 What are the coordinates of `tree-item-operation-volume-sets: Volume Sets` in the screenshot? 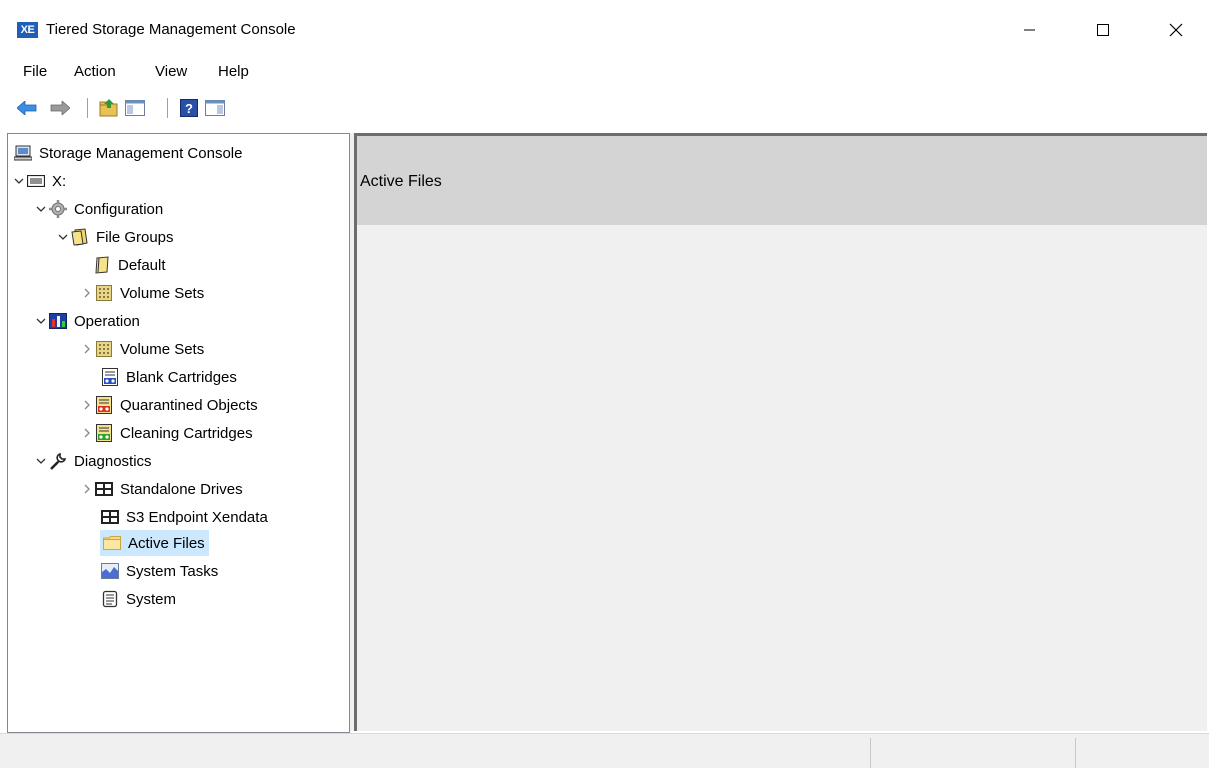 It's located at (142, 349).